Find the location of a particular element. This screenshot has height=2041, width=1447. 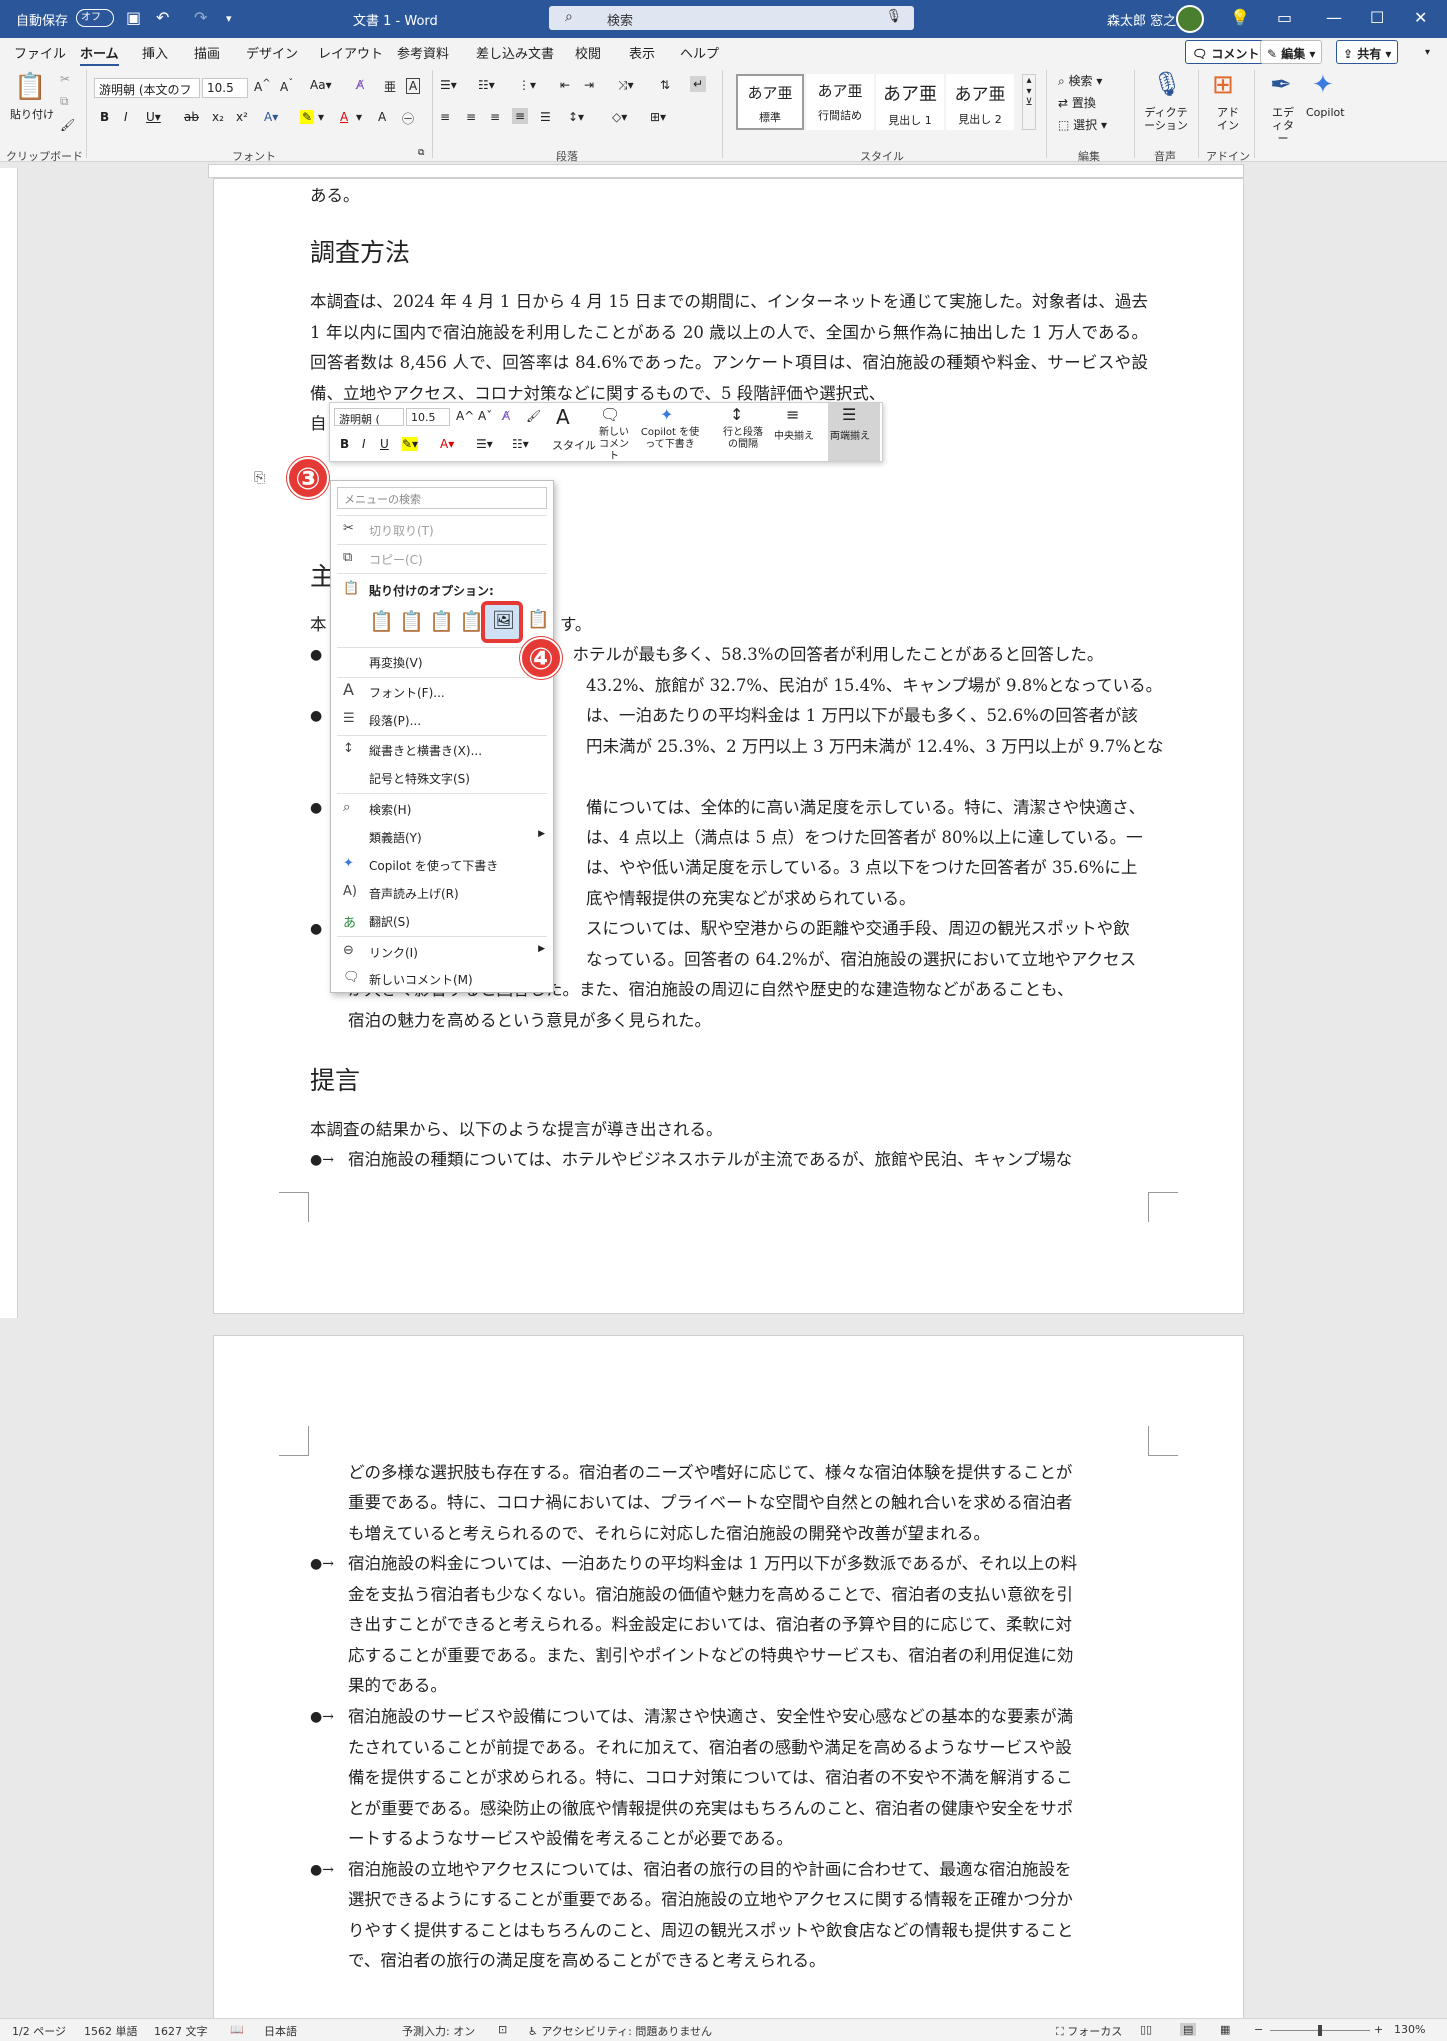

zoom-out-icon: − is located at coordinates (1258, 2029).